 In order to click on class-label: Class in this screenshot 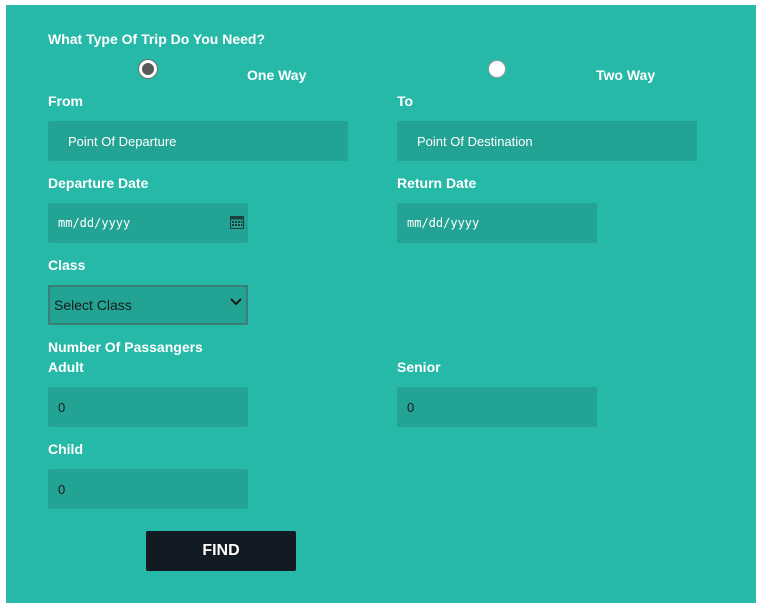, I will do `click(67, 265)`.